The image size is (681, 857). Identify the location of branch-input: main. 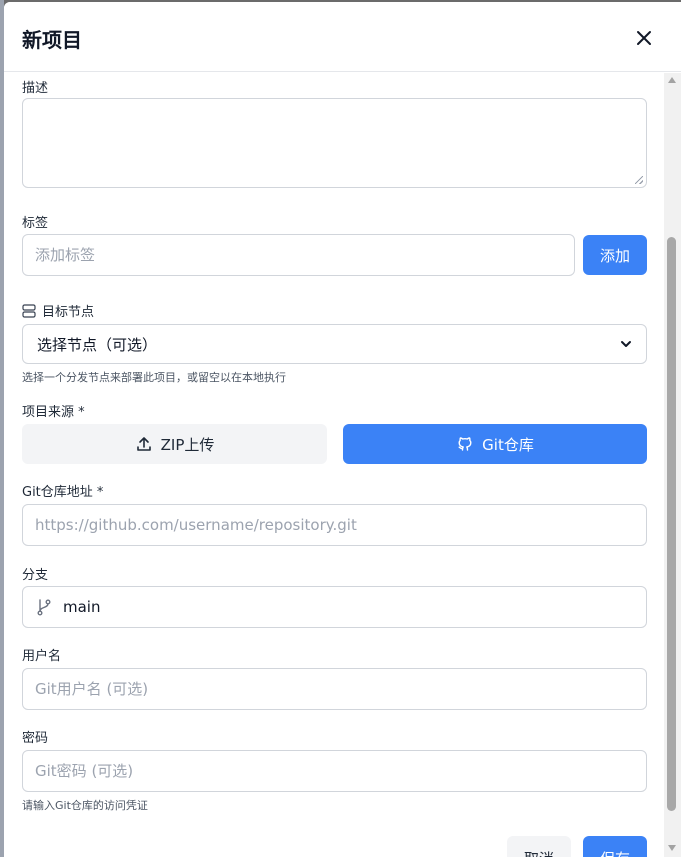
(334, 607).